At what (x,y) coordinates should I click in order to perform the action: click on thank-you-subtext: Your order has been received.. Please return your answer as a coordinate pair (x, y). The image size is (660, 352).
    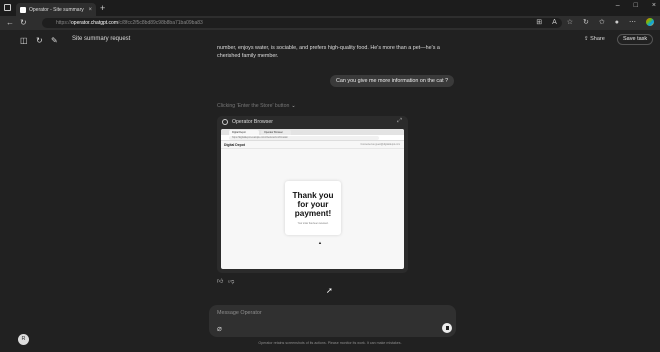
    Looking at the image, I should click on (313, 224).